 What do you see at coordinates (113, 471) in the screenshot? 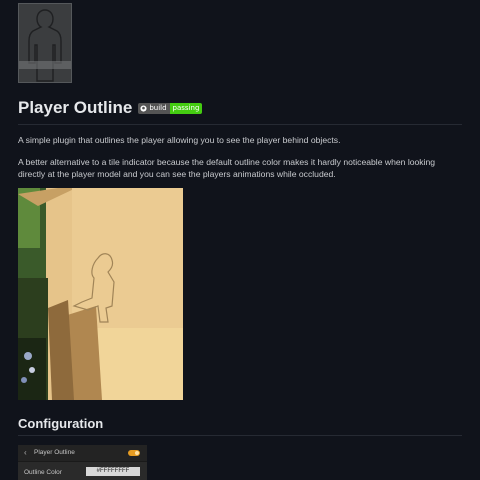
I see `outline-color-picker: #FFFFFFFF` at bounding box center [113, 471].